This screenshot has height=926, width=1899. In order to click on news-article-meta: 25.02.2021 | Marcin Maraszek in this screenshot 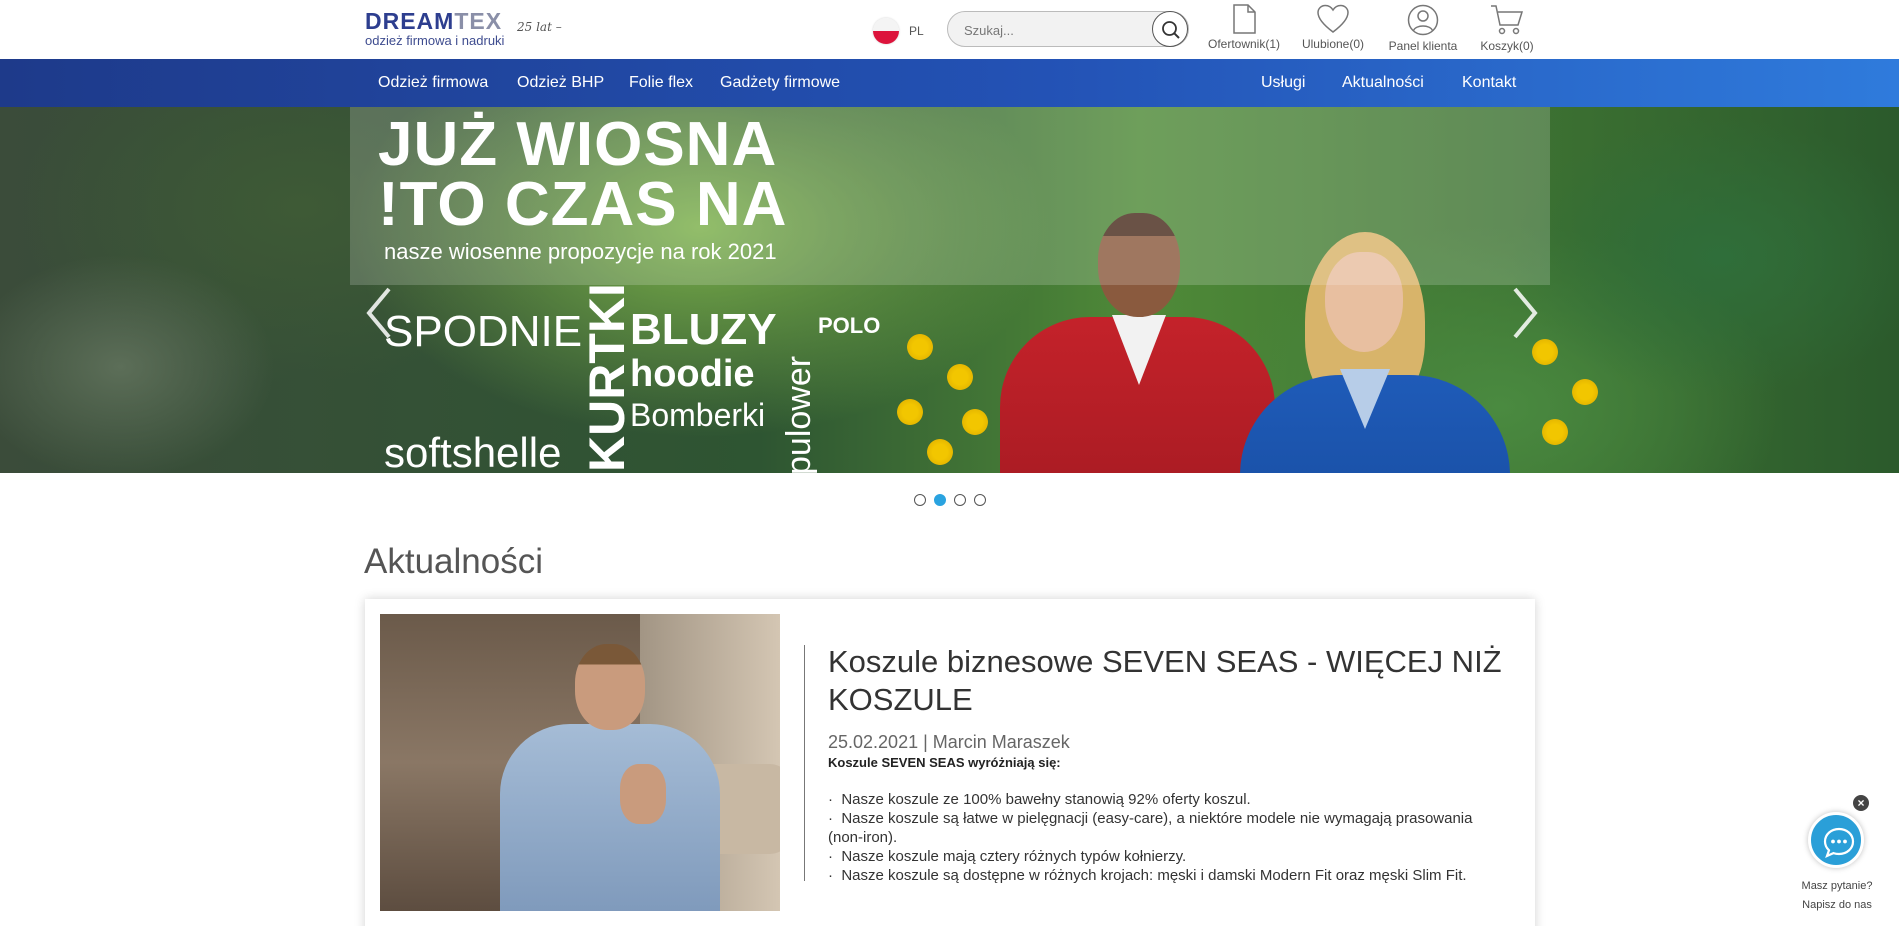, I will do `click(949, 742)`.